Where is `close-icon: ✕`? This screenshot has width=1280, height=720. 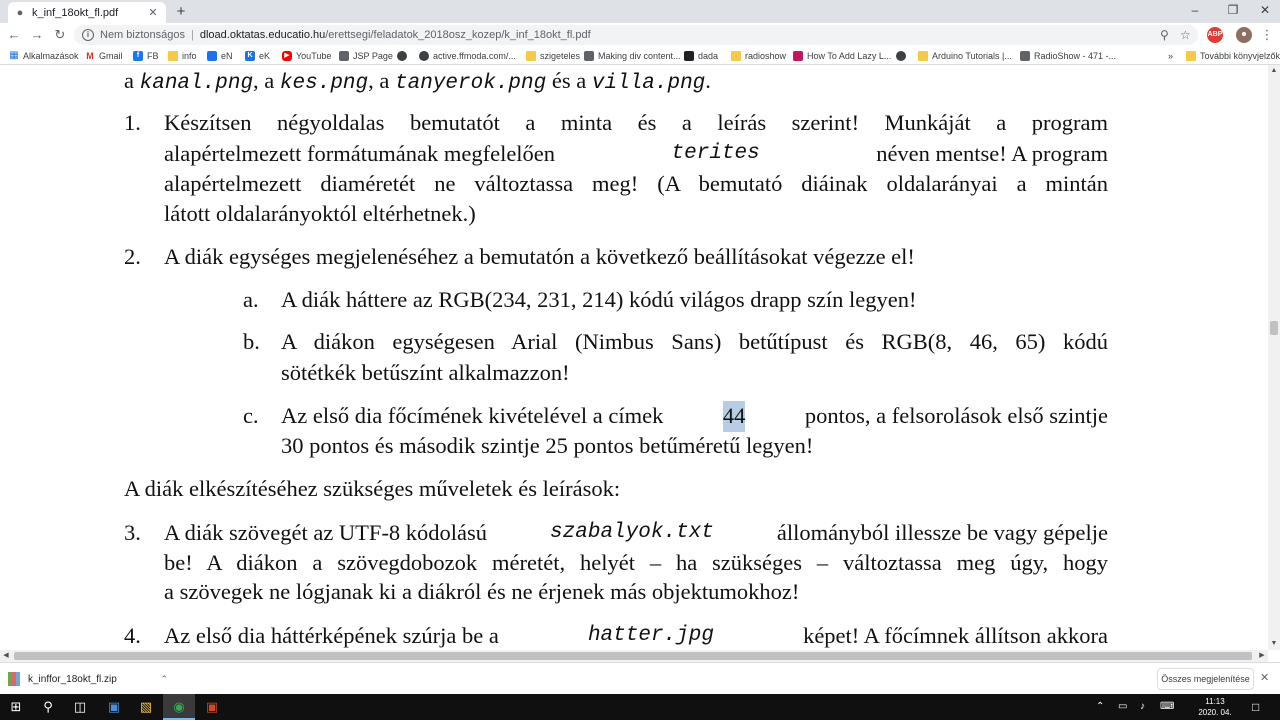
close-icon: ✕ is located at coordinates (1264, 677).